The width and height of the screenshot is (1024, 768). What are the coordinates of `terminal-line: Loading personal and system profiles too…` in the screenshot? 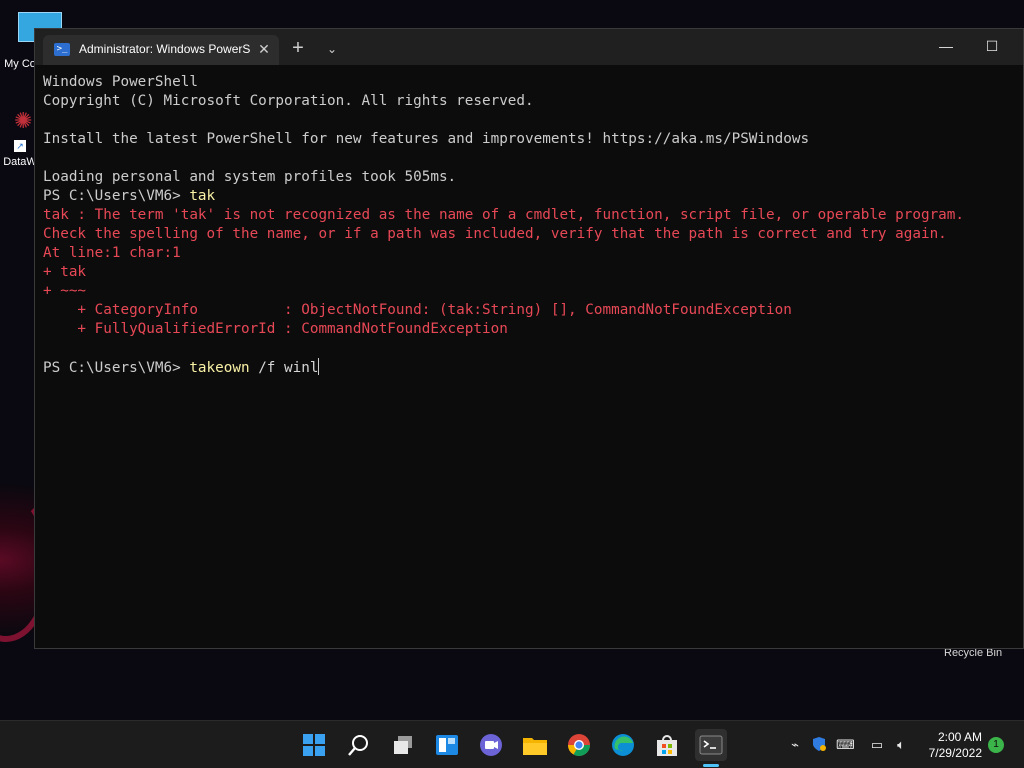 It's located at (250, 177).